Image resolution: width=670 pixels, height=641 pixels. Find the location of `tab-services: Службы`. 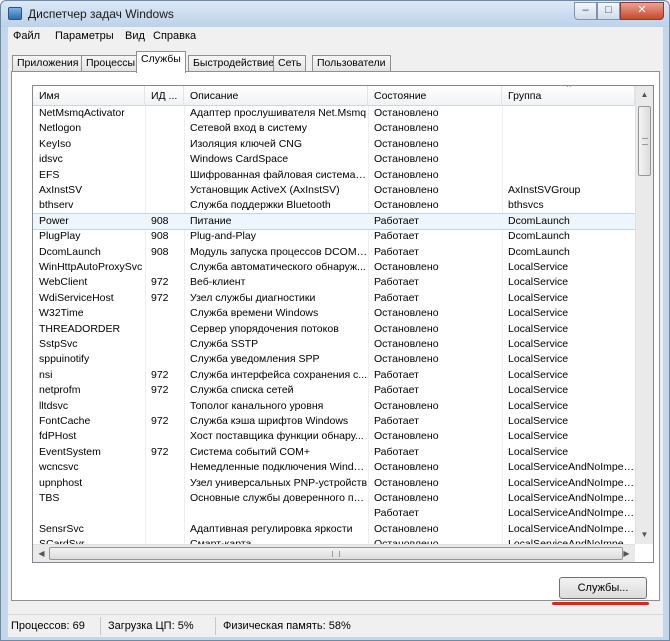

tab-services: Службы is located at coordinates (161, 62).